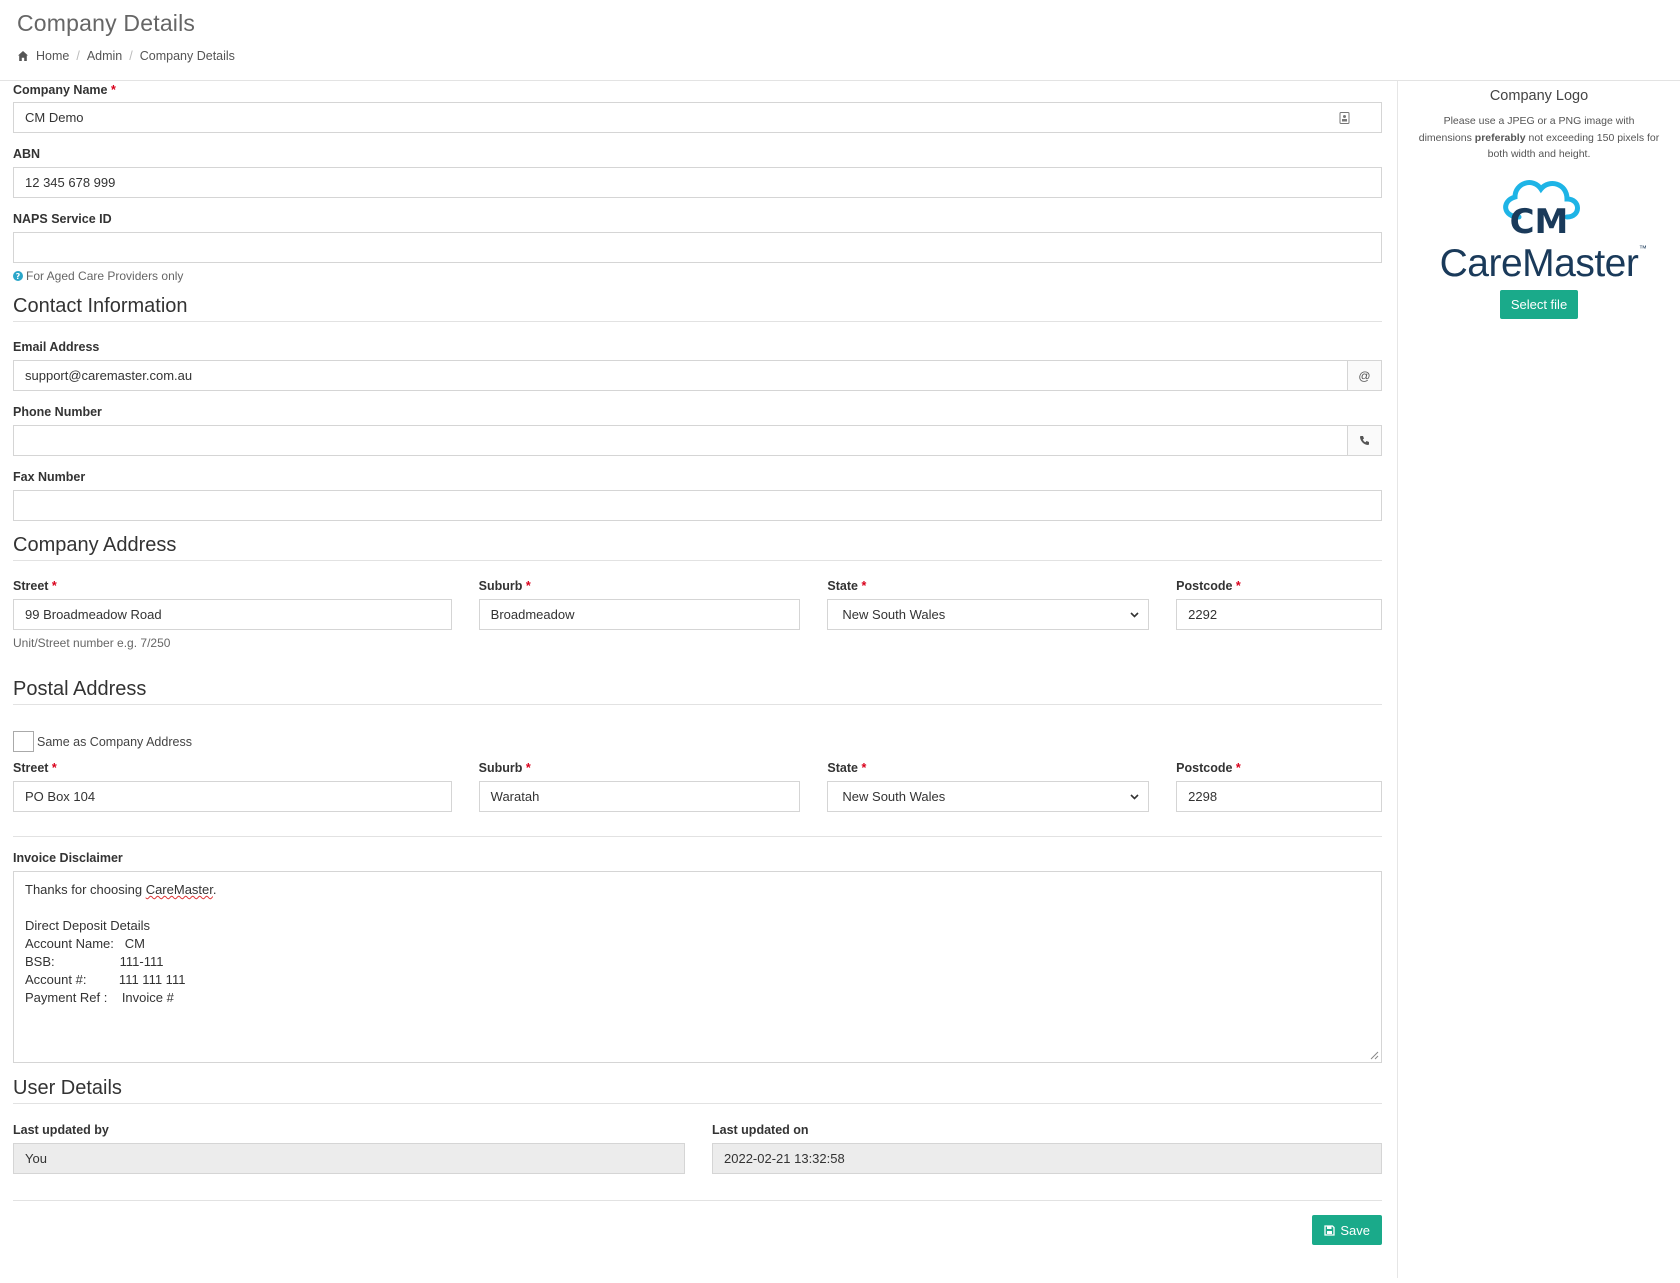  What do you see at coordinates (697, 276) in the screenshot?
I see `naps-help: ? For Aged Care Providers only` at bounding box center [697, 276].